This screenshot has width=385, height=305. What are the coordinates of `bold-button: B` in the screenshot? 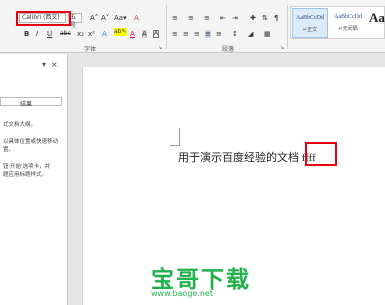 It's located at (26, 34).